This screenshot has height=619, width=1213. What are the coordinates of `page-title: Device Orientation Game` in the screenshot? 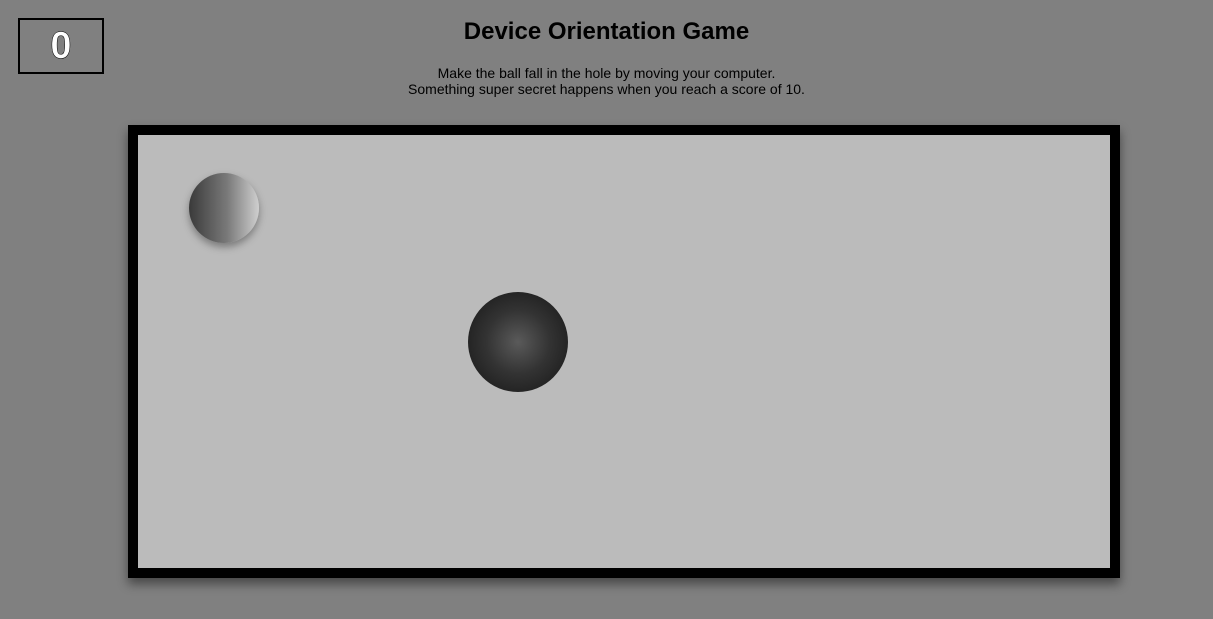 It's located at (606, 31).